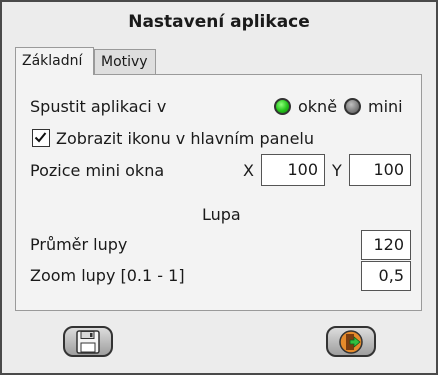 This screenshot has width=438, height=375. Describe the element at coordinates (185, 138) in the screenshot. I see `show-icon-label: Zobrazit ikonu v hlavním panelu` at that location.